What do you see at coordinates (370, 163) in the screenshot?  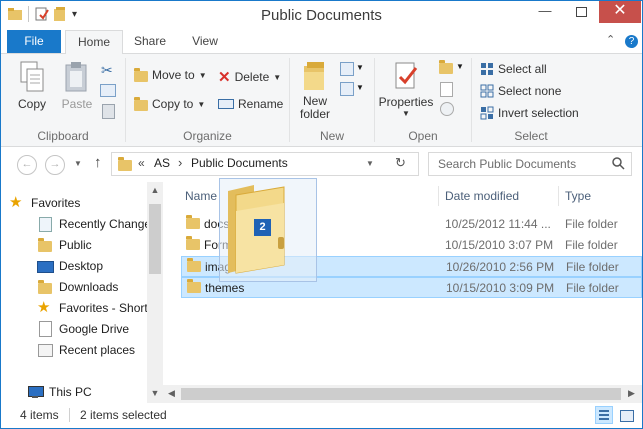 I see `address-history-icon: ▼` at bounding box center [370, 163].